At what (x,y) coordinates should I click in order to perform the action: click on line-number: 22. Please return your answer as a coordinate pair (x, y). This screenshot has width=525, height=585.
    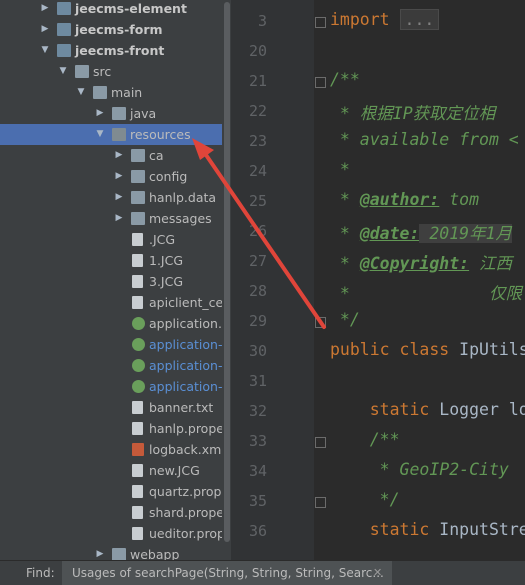
    Looking at the image, I should click on (257, 111).